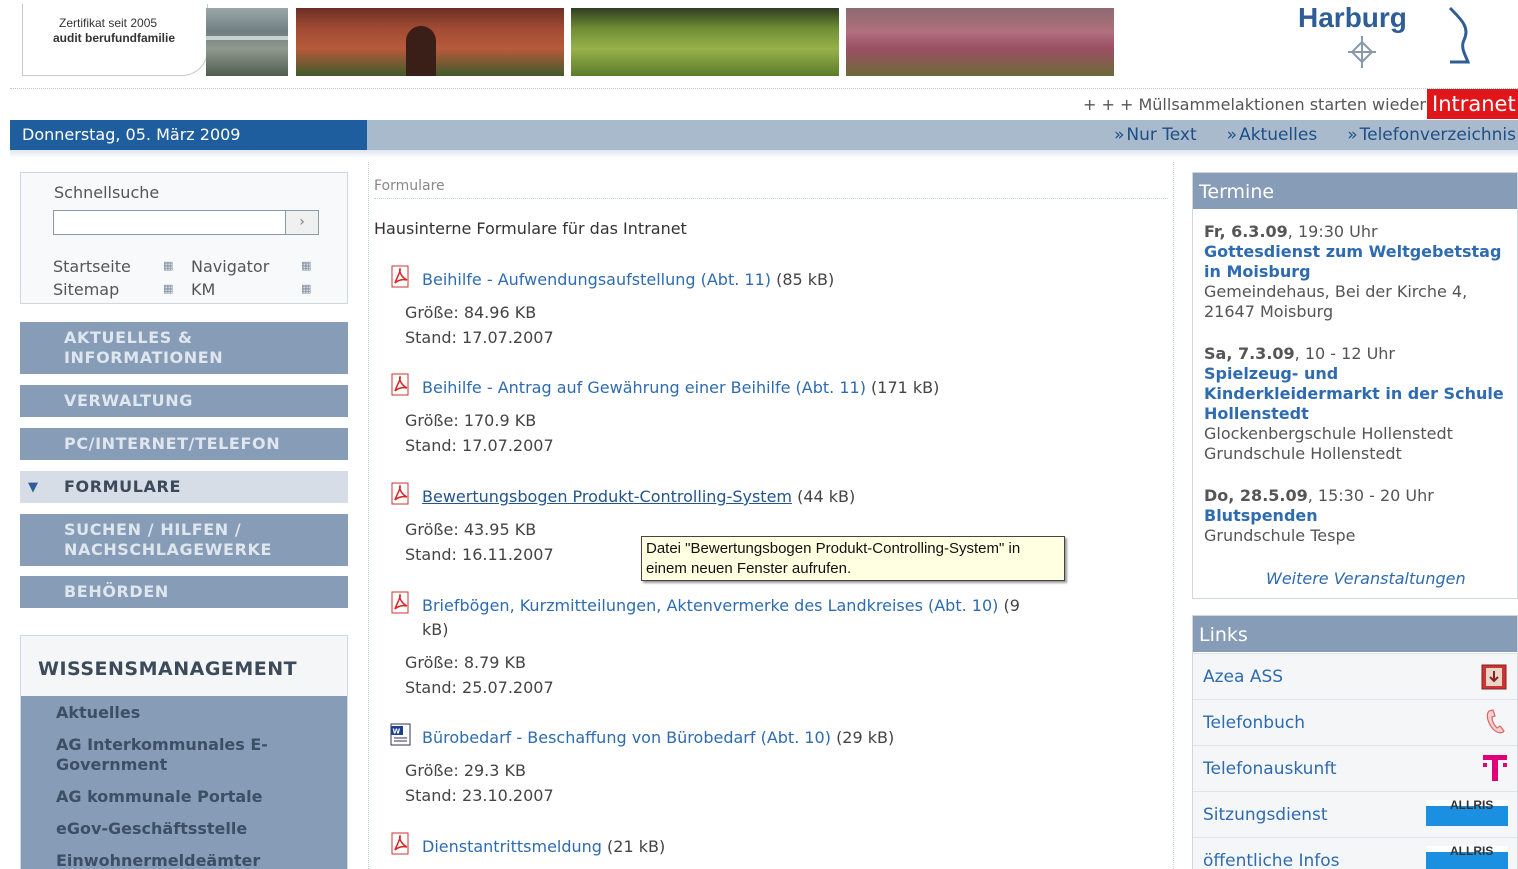 The height and width of the screenshot is (869, 1518). I want to click on document-size: Größe: 8.79 KB, so click(465, 662).